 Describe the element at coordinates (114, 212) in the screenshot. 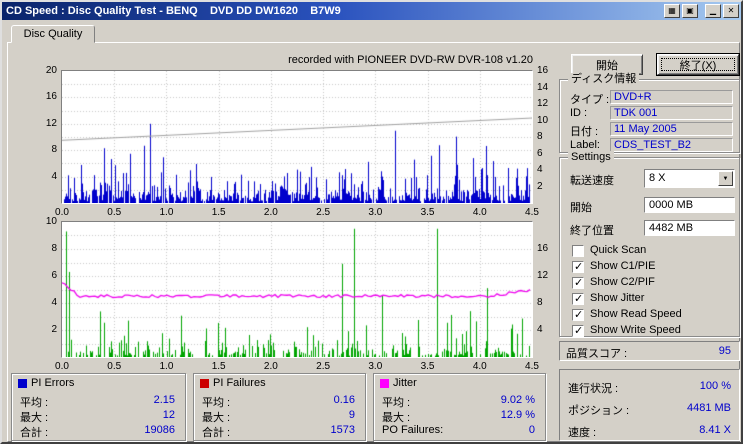

I see `axis-tick: 0.5` at that location.